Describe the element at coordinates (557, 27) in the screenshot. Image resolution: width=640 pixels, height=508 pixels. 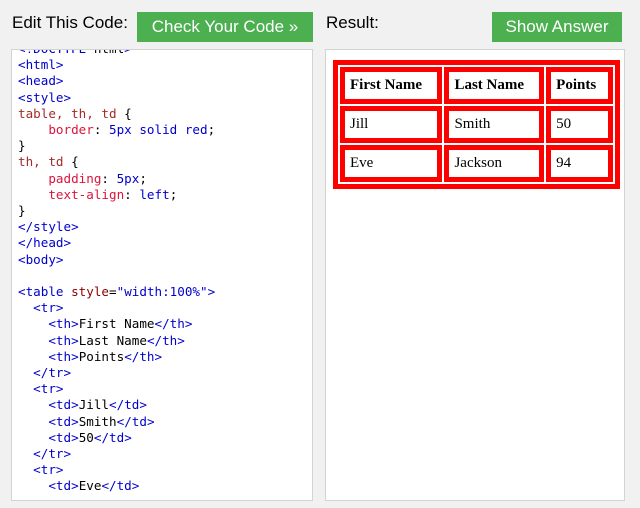
I see `show-answer-button: Show Answer` at that location.